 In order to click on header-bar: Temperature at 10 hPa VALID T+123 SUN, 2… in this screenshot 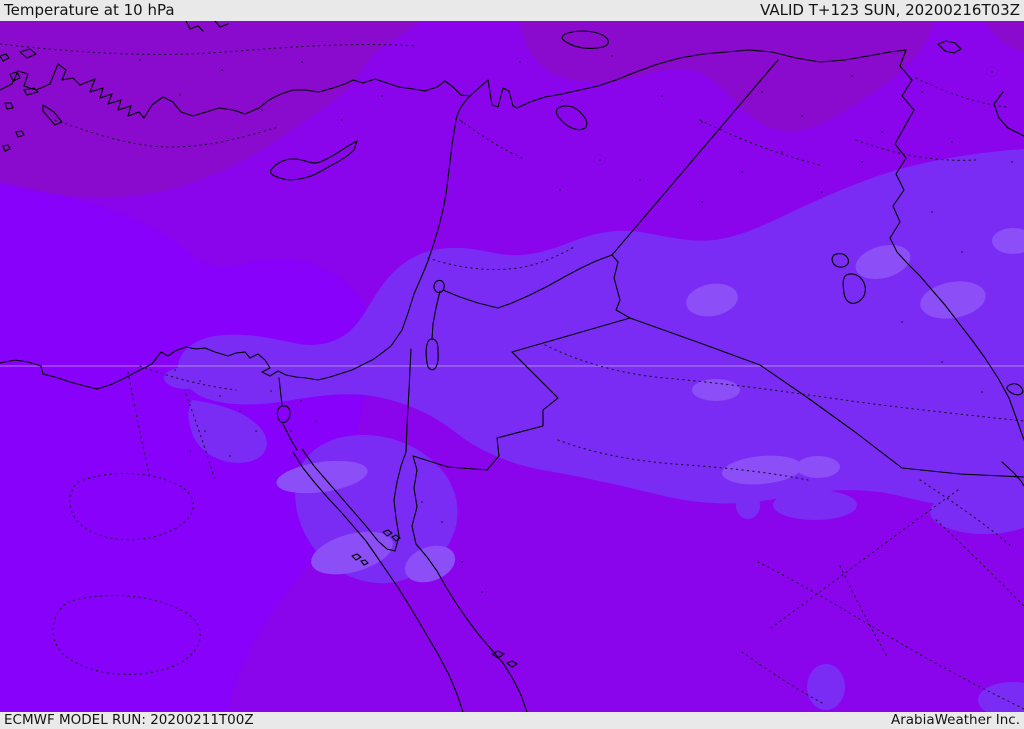, I will do `click(512, 10)`.